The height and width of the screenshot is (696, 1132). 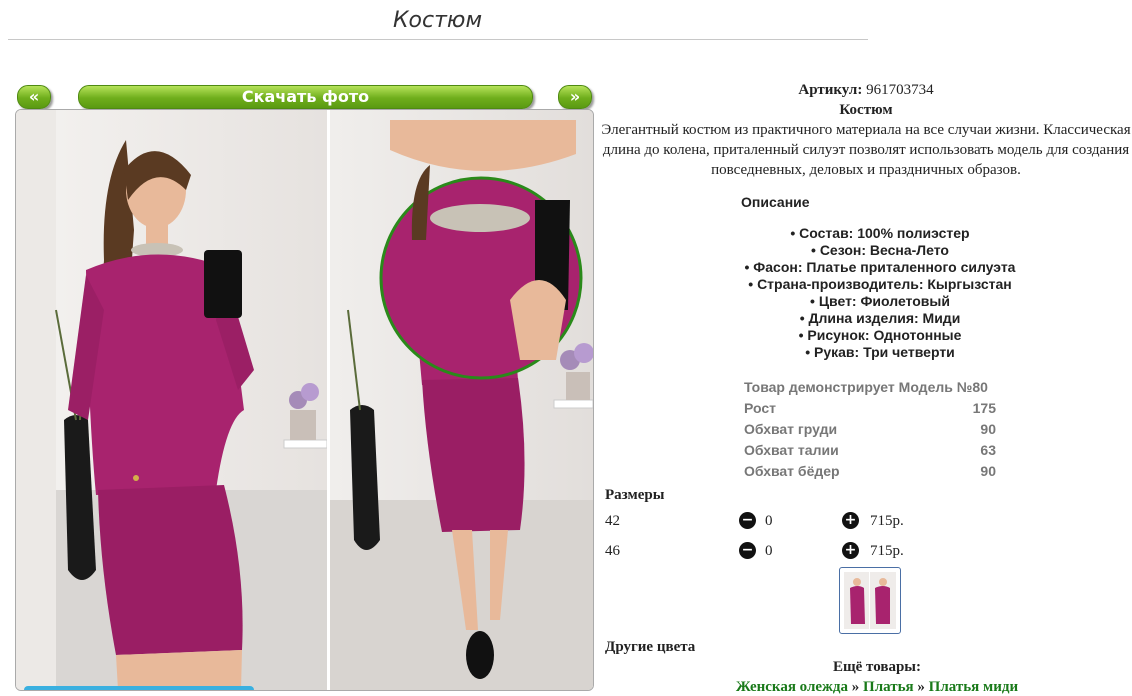 What do you see at coordinates (880, 352) in the screenshot?
I see `property-item: • Рукав: Три четверти` at bounding box center [880, 352].